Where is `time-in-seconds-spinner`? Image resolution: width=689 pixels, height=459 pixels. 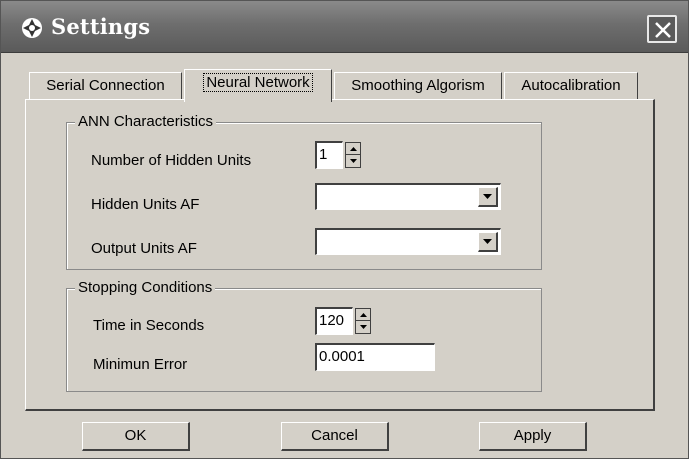
time-in-seconds-spinner is located at coordinates (363, 321).